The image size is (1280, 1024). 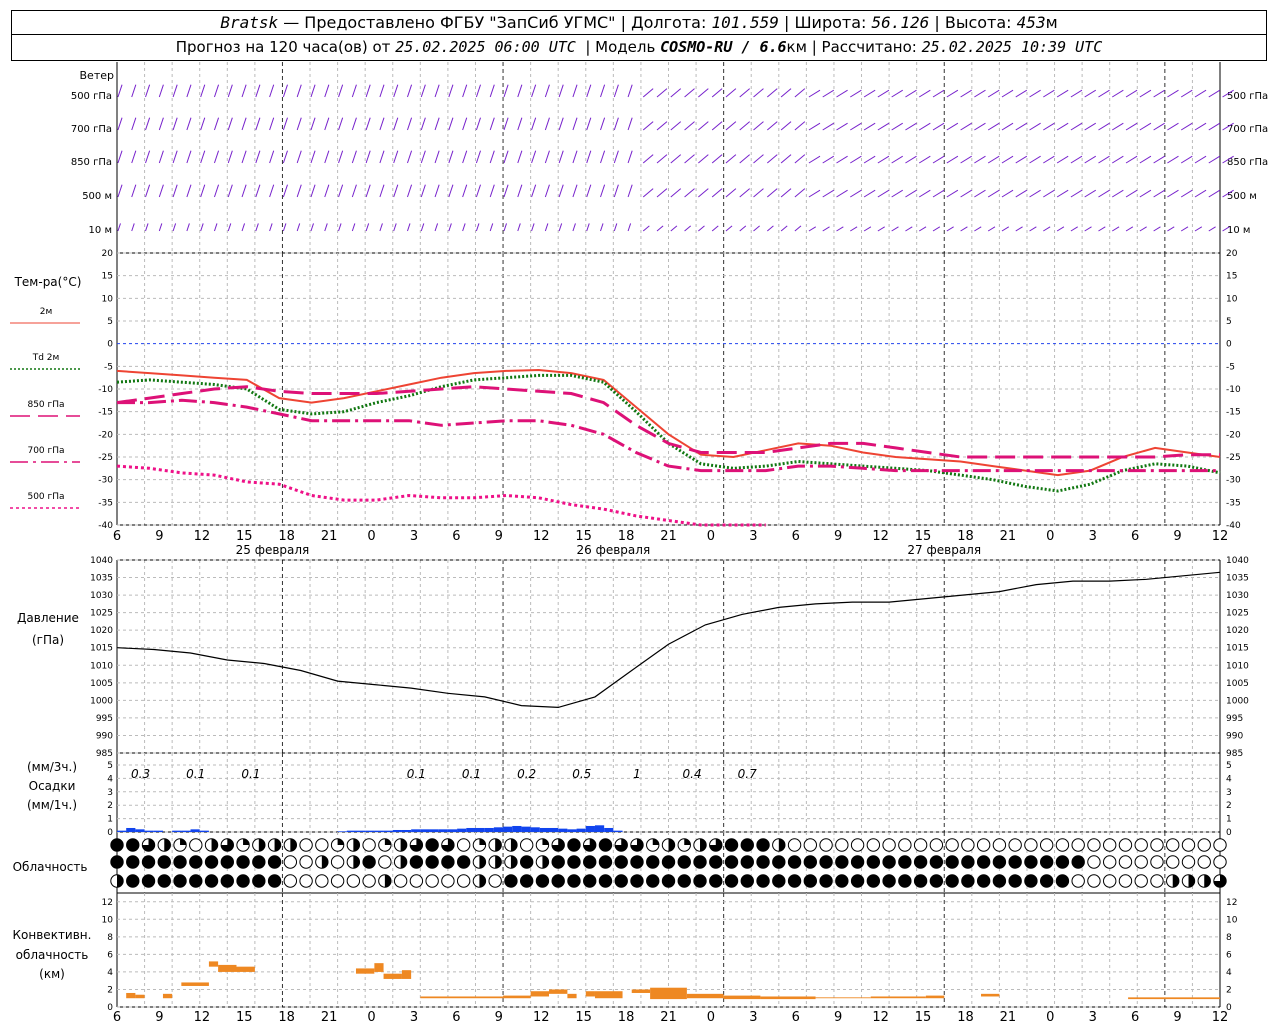 What do you see at coordinates (101, 579) in the screenshot?
I see `pressure-tick-left: 1035` at bounding box center [101, 579].